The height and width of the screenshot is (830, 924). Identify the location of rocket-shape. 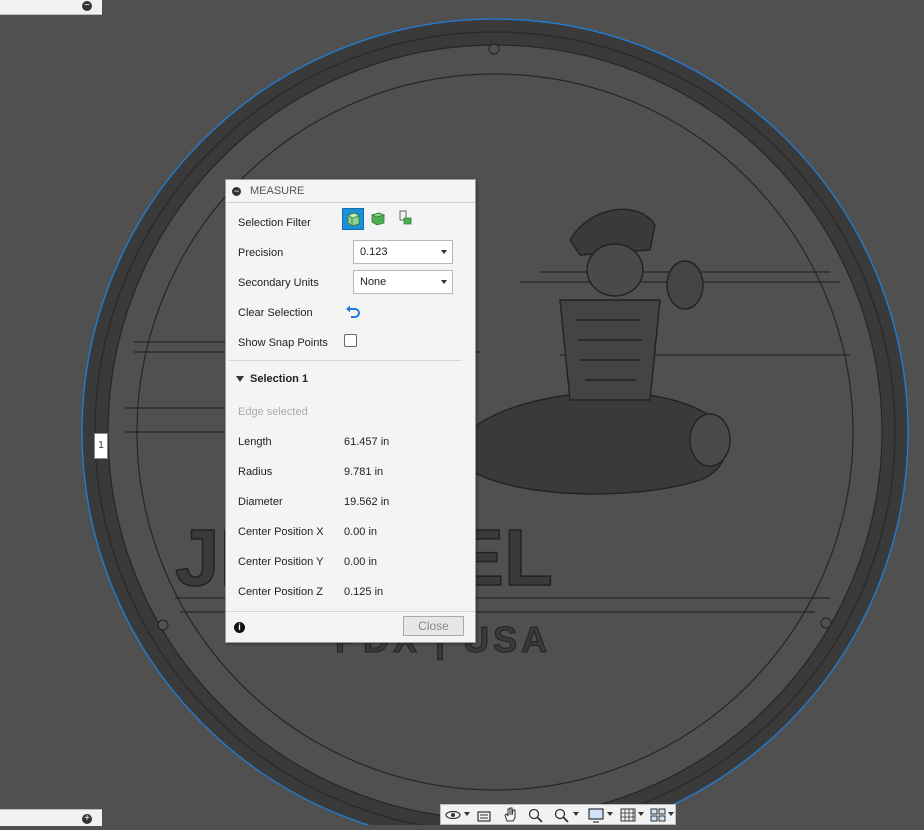
(598, 443).